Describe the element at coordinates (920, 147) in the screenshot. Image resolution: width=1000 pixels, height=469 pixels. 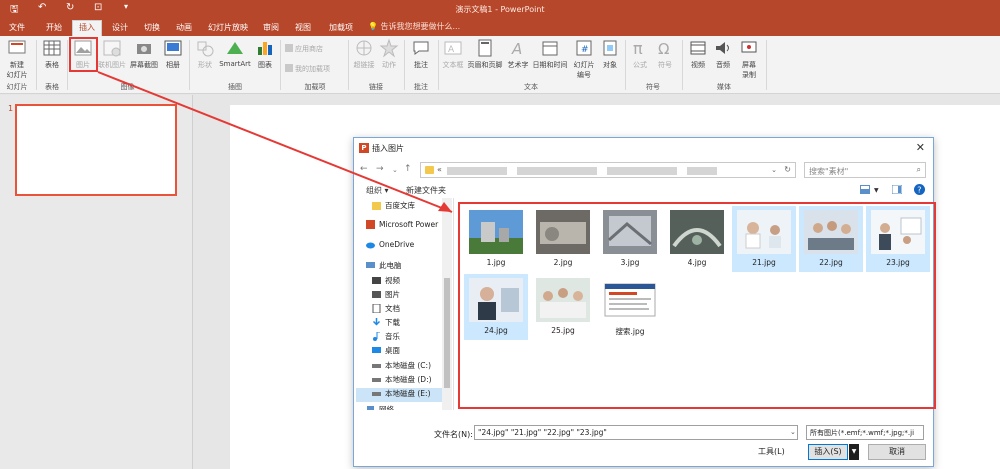
I see `close-icon: ✕` at that location.